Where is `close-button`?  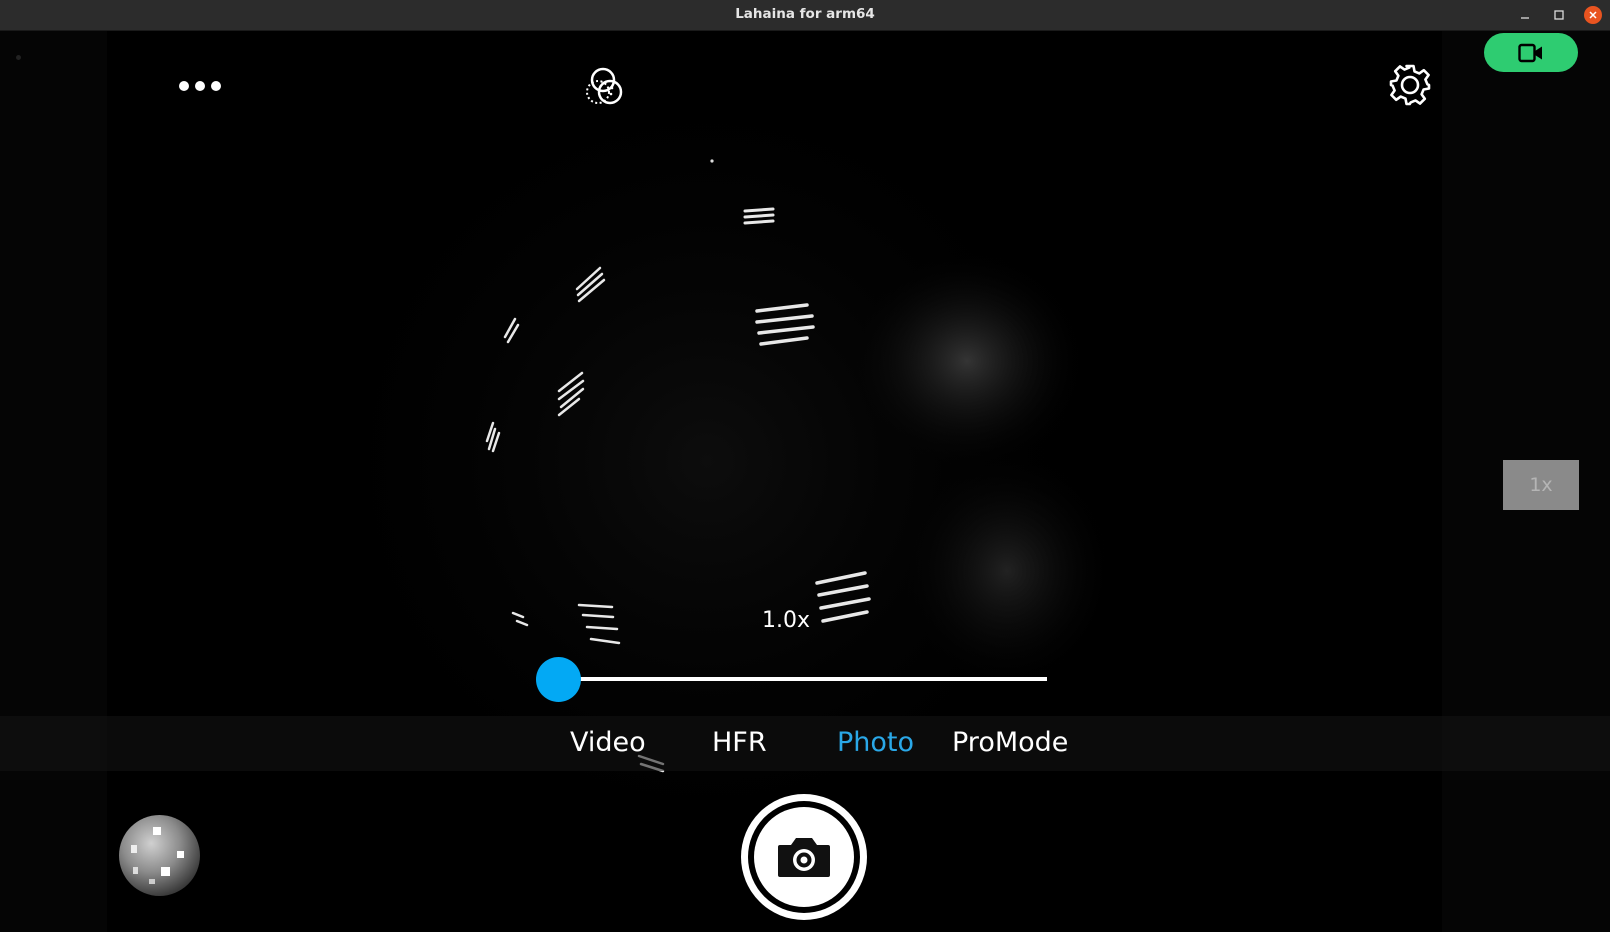
close-button is located at coordinates (1593, 15).